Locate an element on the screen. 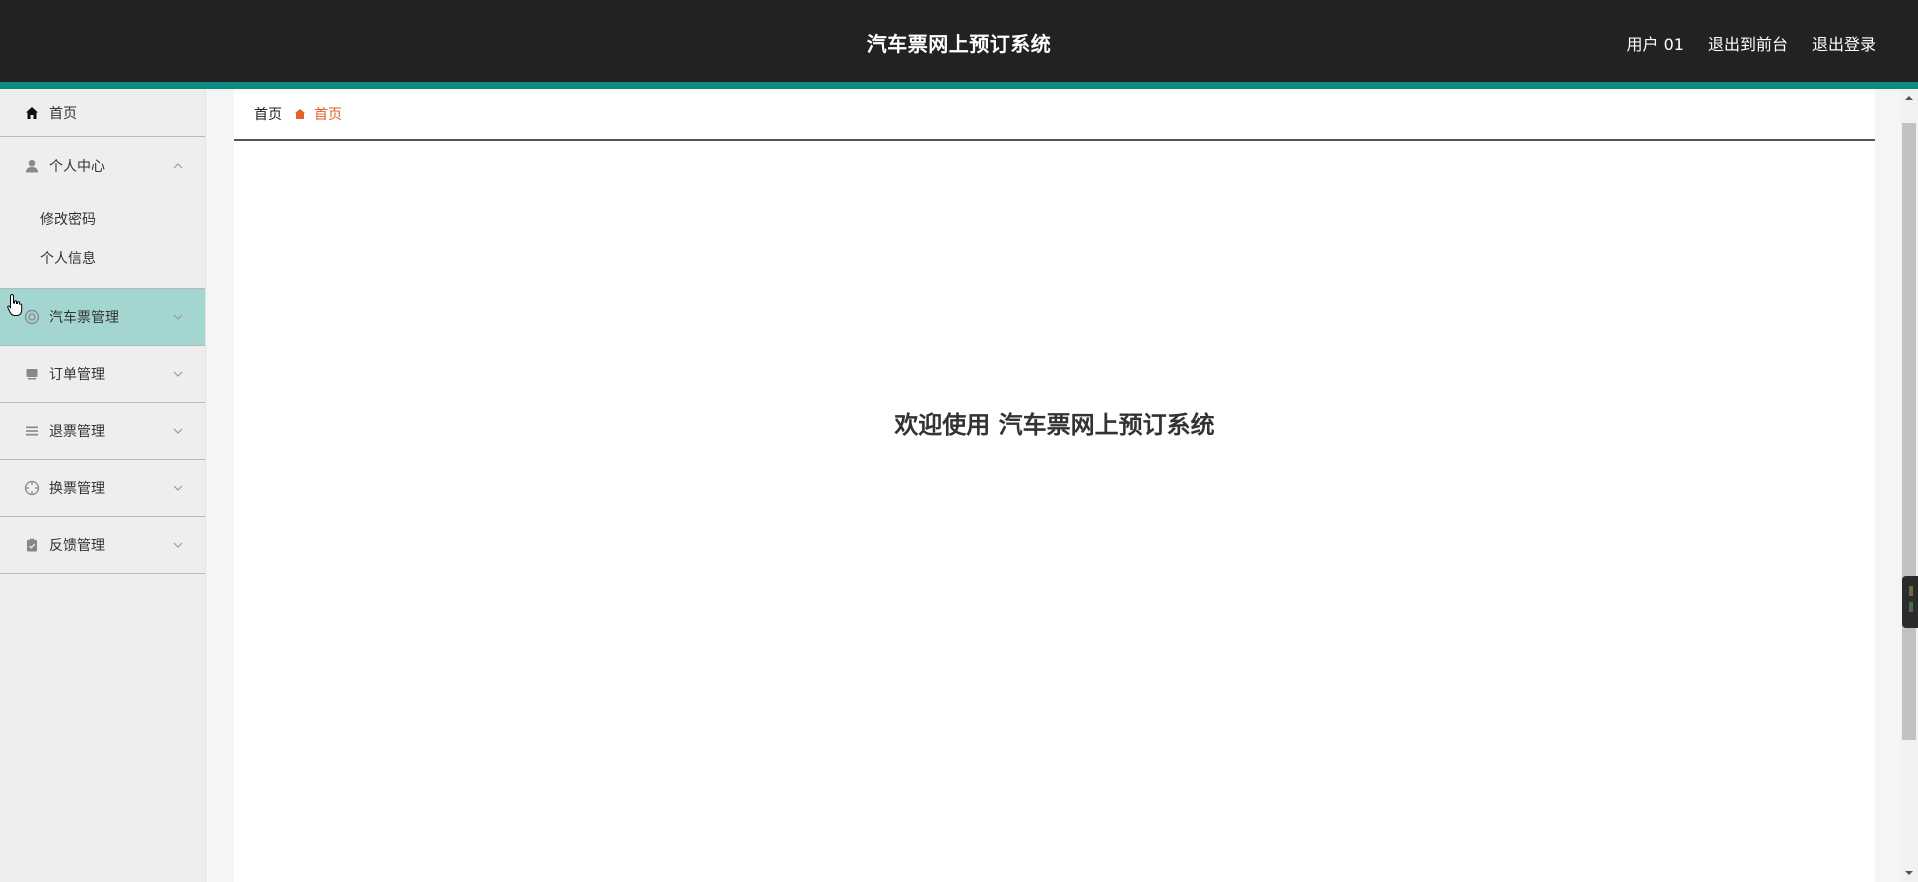  sidebar-item-feedback-management: 反馈管理 is located at coordinates (102, 545).